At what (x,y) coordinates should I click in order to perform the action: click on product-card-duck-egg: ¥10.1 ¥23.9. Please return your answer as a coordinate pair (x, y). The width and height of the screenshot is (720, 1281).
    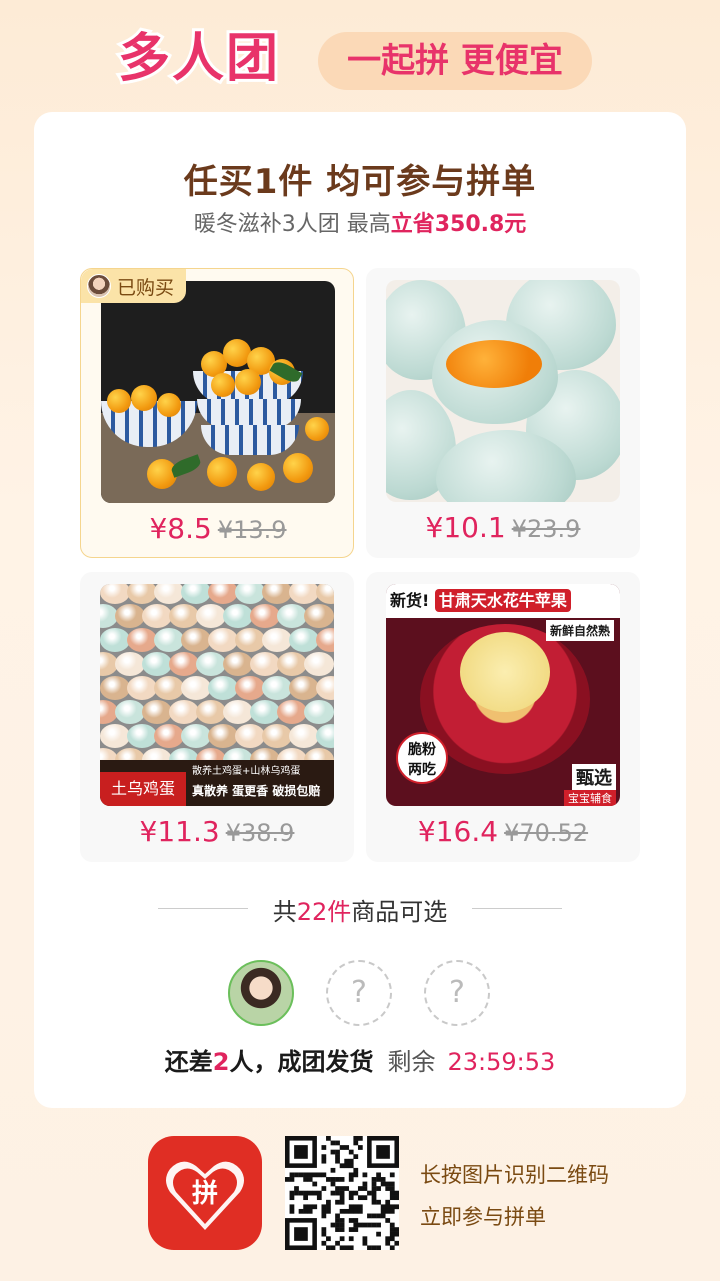
    Looking at the image, I should click on (503, 413).